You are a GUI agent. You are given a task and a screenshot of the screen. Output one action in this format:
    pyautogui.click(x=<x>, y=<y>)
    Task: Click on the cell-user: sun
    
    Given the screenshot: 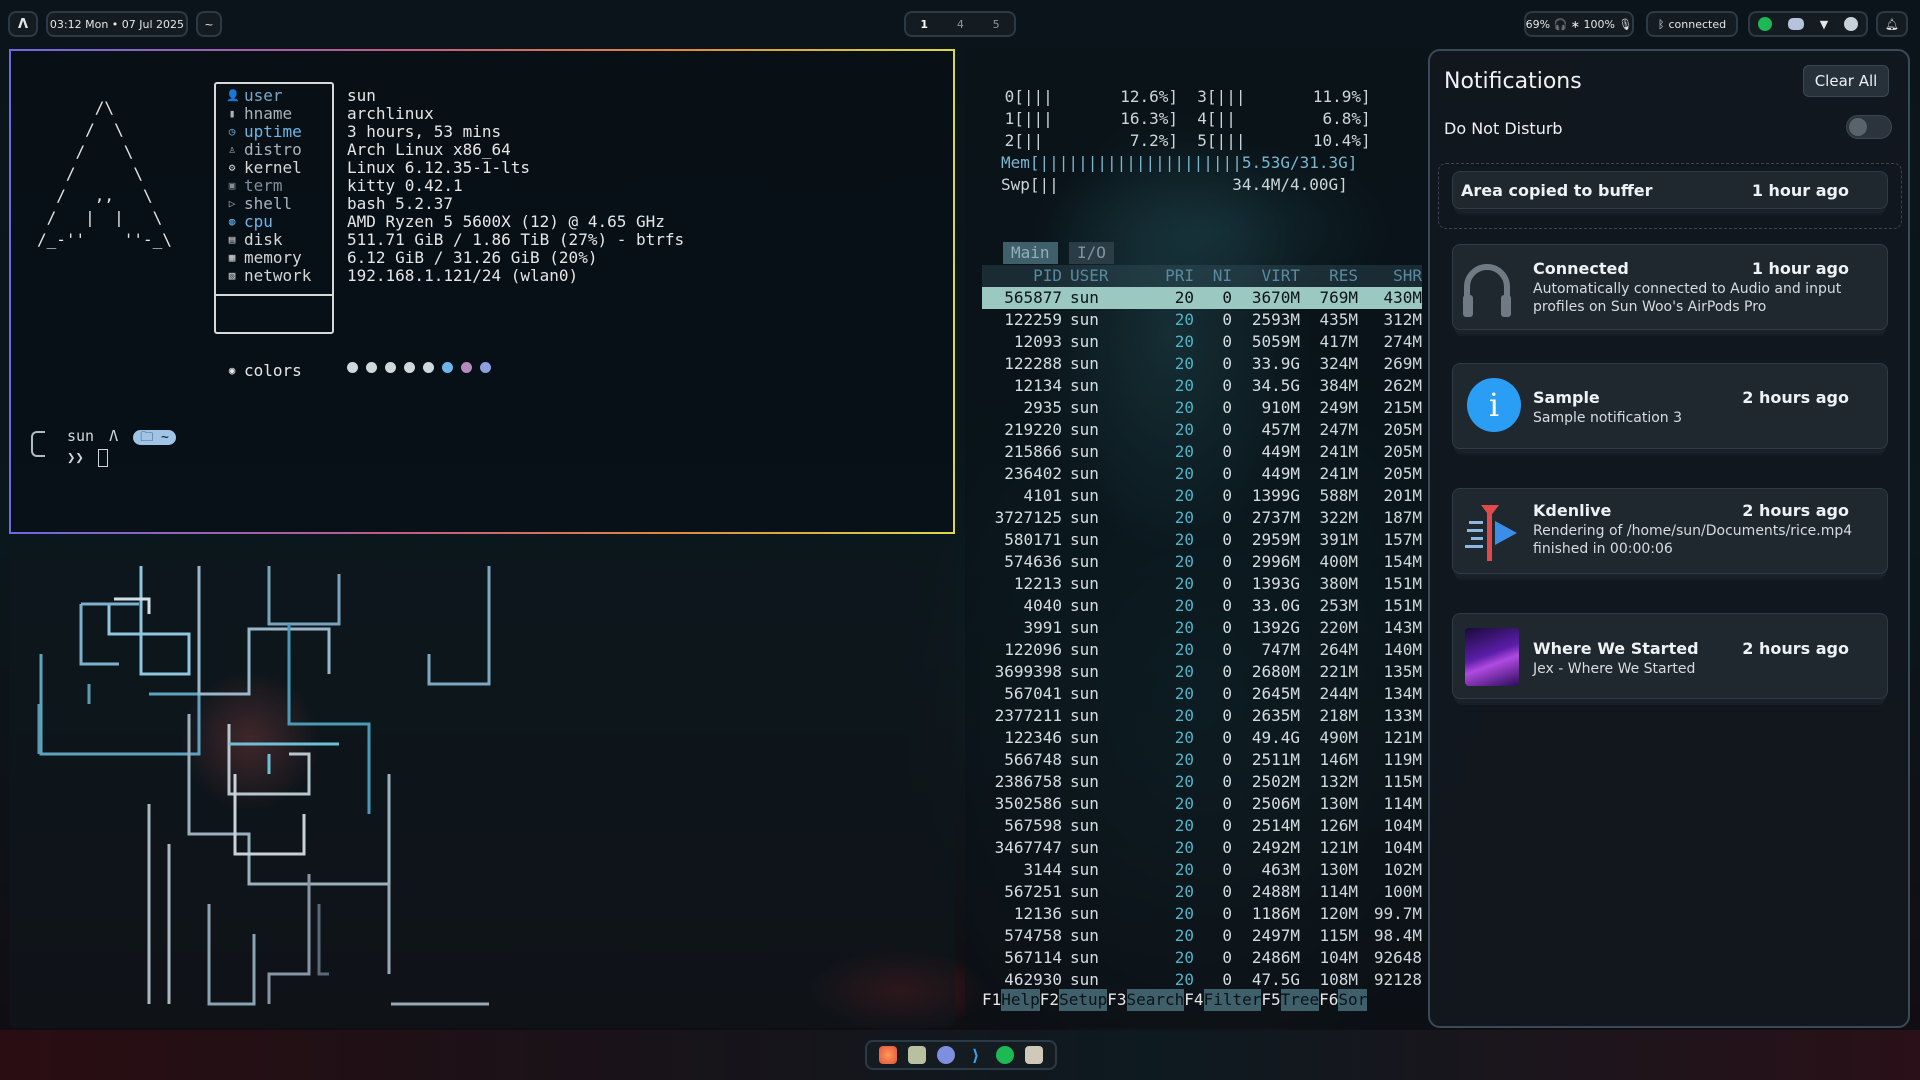 What is the action you would take?
    pyautogui.click(x=1084, y=671)
    